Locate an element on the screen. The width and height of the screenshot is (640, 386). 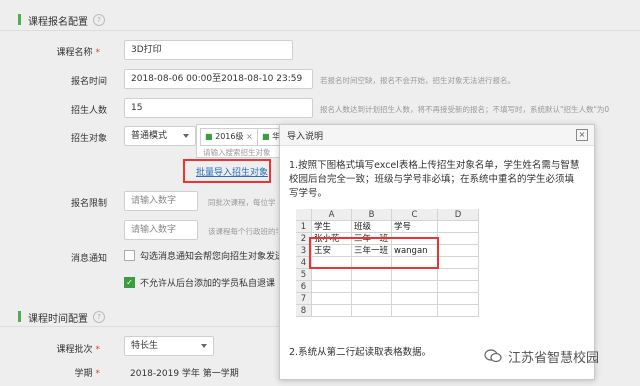
sheet-column-header: D is located at coordinates (458, 215).